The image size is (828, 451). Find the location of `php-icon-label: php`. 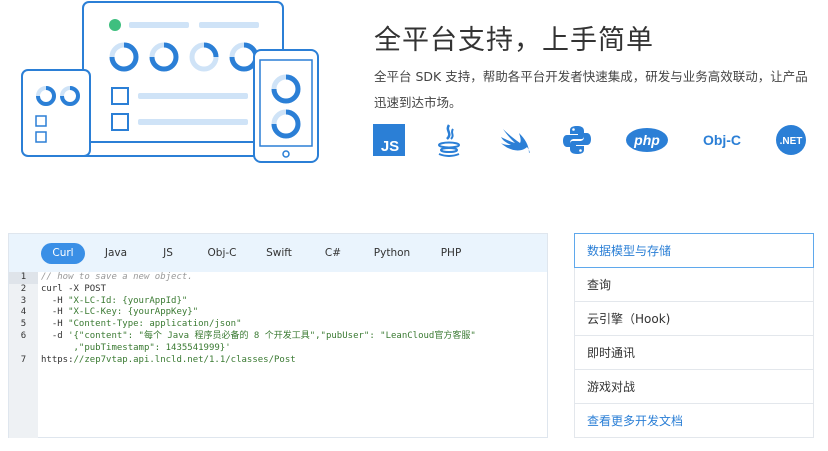

php-icon-label: php is located at coordinates (646, 140).